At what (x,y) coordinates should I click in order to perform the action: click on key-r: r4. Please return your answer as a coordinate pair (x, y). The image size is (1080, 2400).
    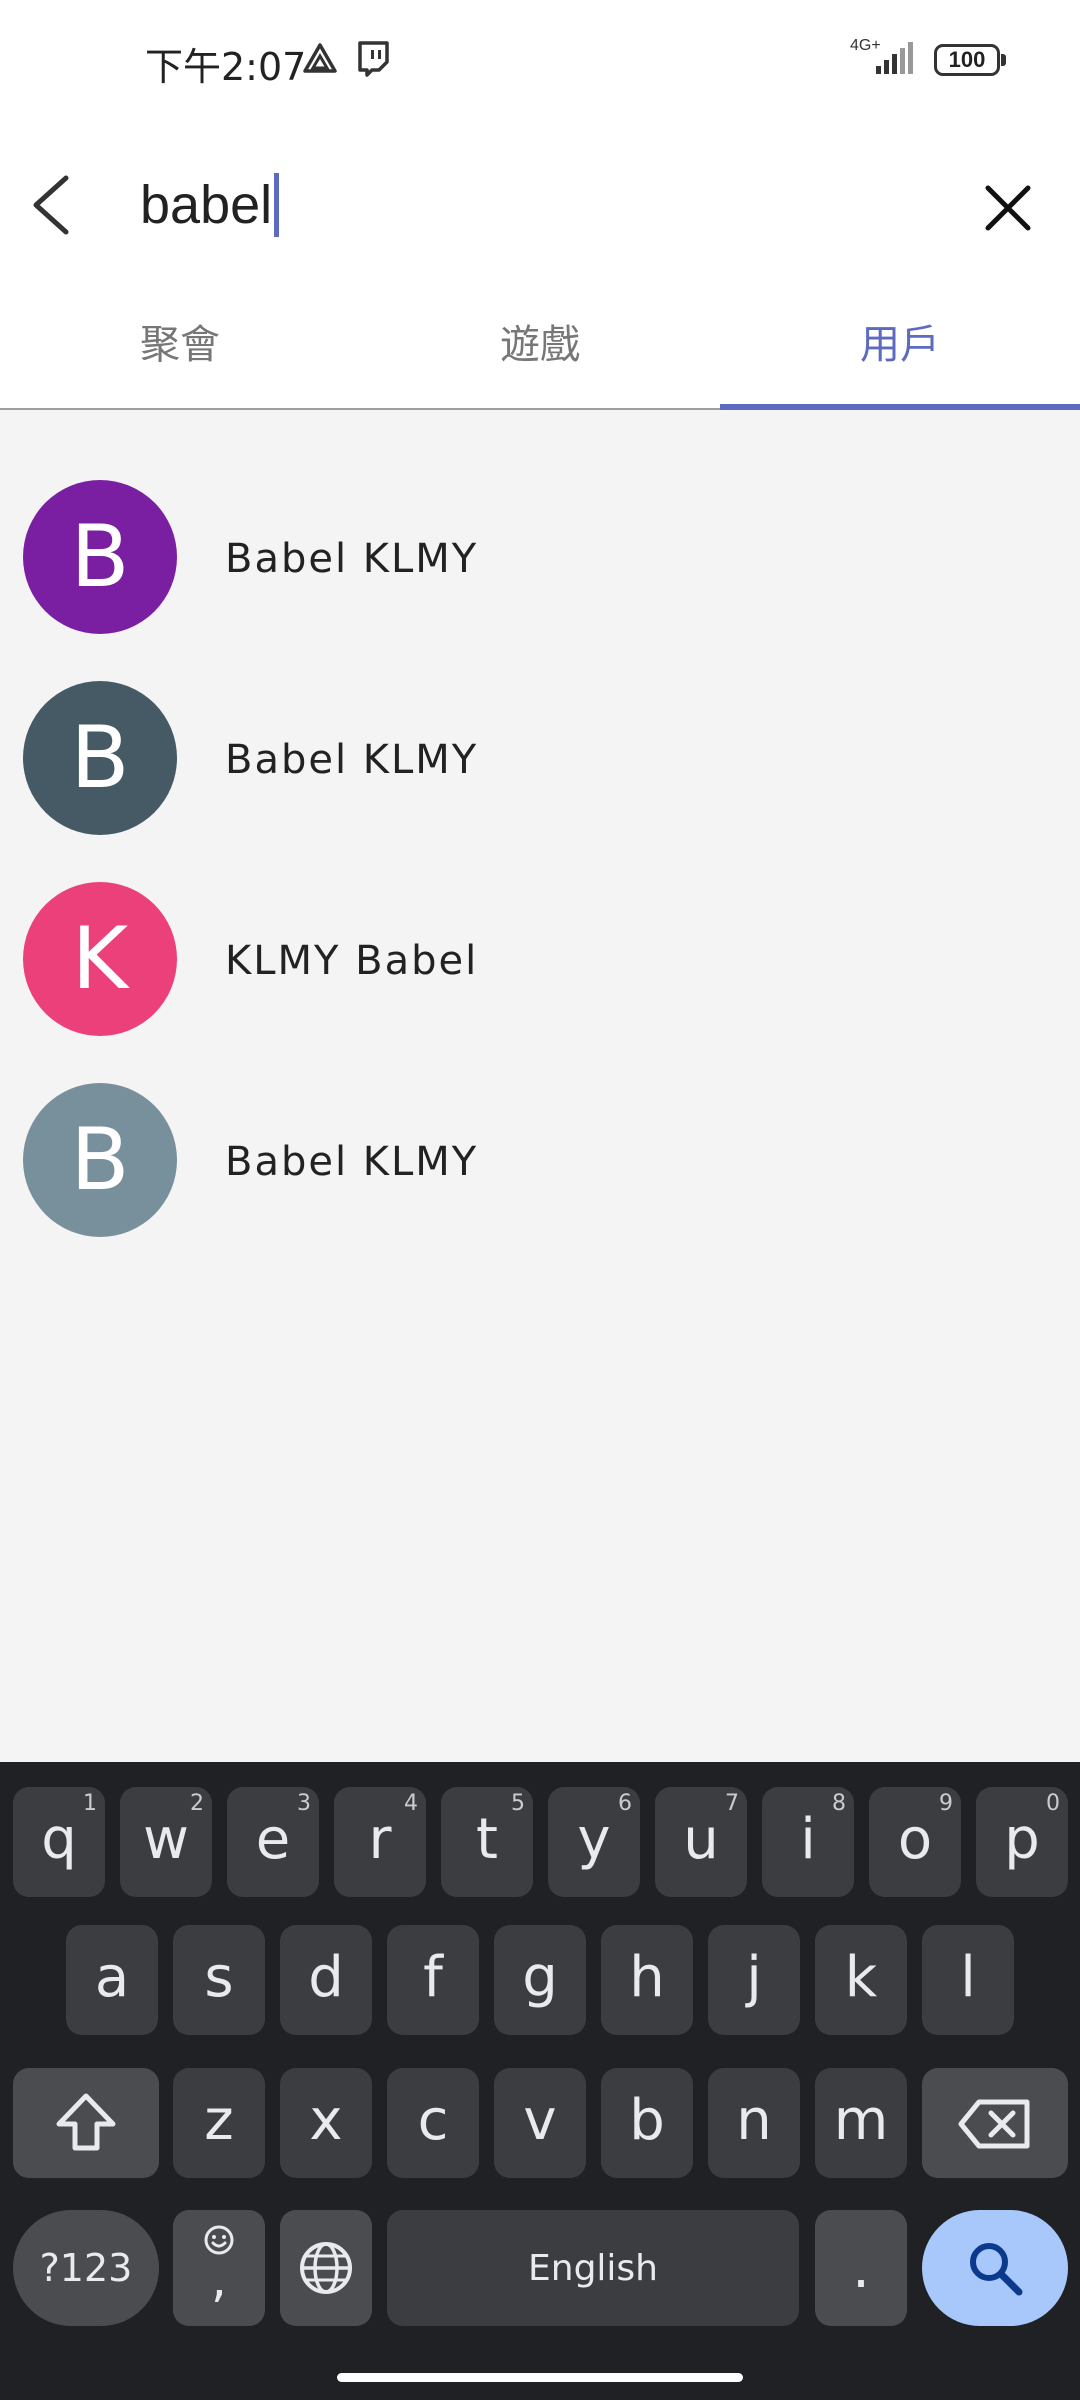
    Looking at the image, I should click on (380, 1842).